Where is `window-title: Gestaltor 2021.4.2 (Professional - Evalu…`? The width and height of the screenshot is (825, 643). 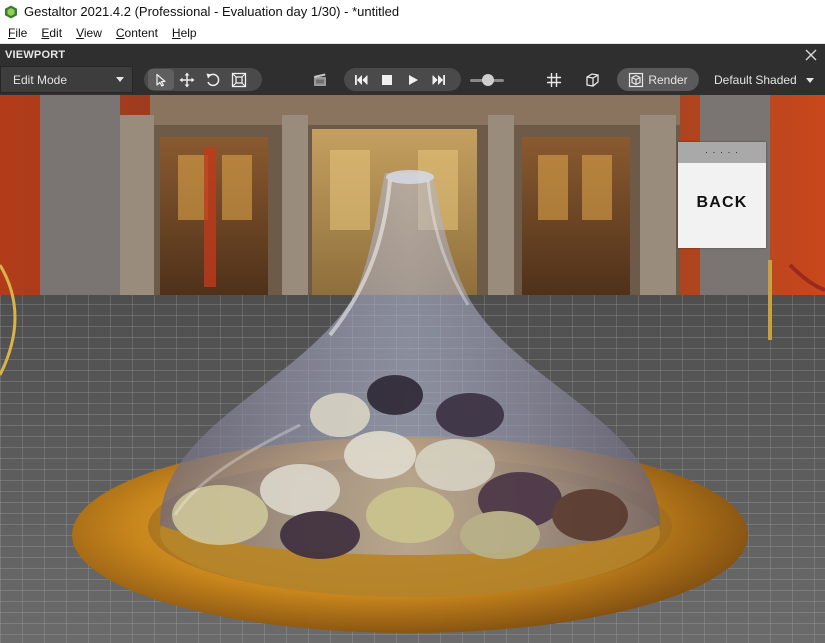
window-title: Gestaltor 2021.4.2 (Professional - Evalu… is located at coordinates (212, 11).